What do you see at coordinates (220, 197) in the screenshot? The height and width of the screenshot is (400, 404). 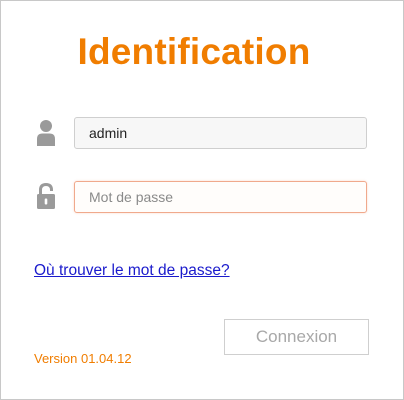 I see `password-field` at bounding box center [220, 197].